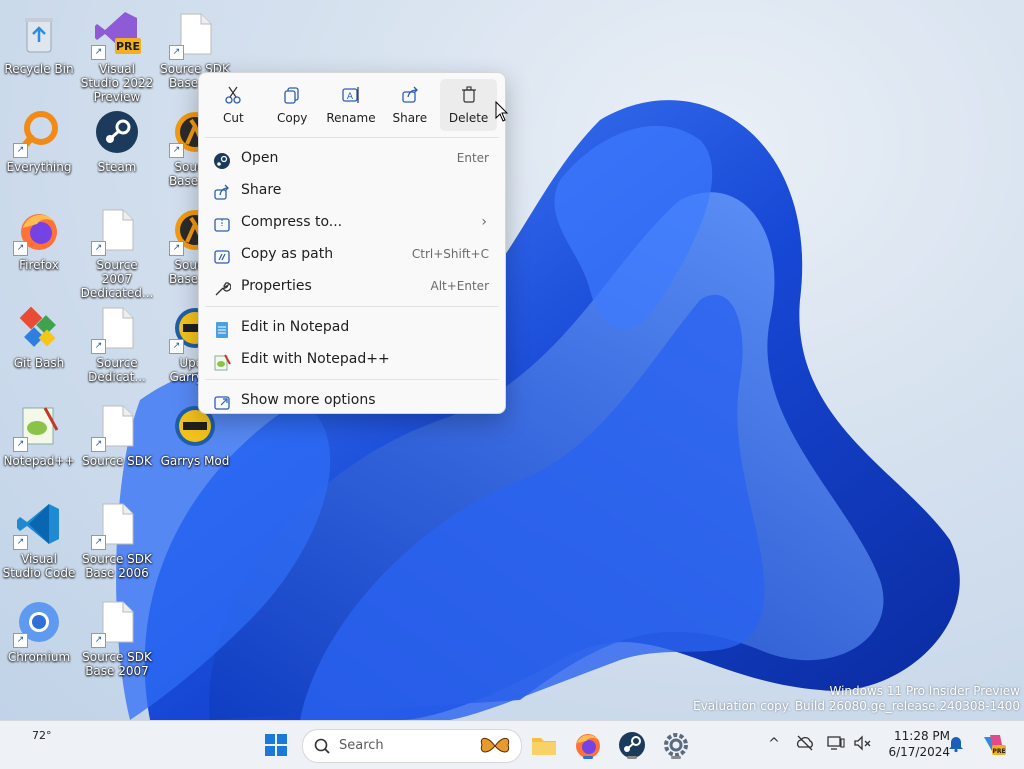 This screenshot has width=1024, height=769. I want to click on display-network-icon, so click(836, 743).